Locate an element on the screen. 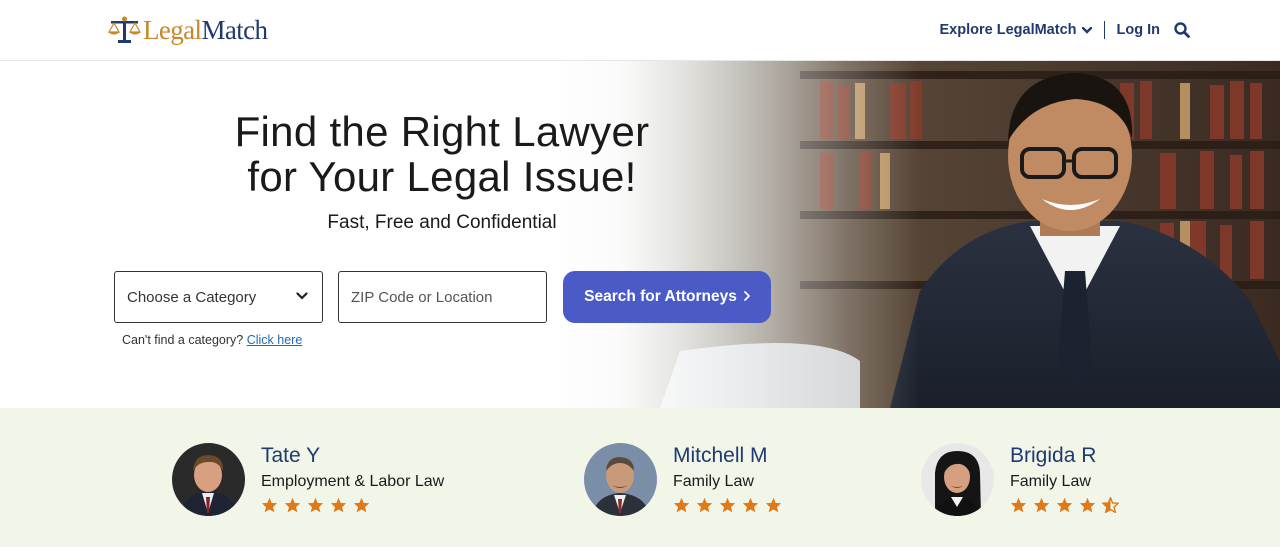 The width and height of the screenshot is (1280, 547). search-attorneys-button: Search for Attorneys is located at coordinates (667, 297).